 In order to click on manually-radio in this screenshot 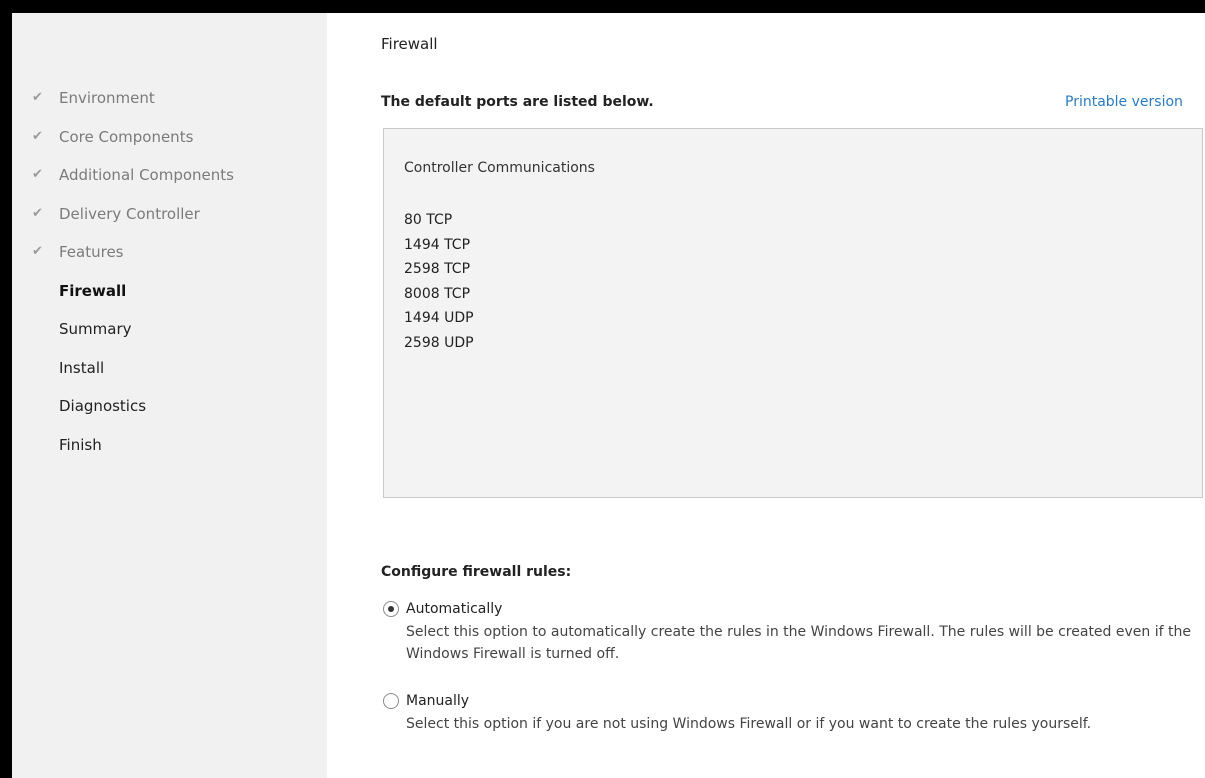, I will do `click(391, 701)`.